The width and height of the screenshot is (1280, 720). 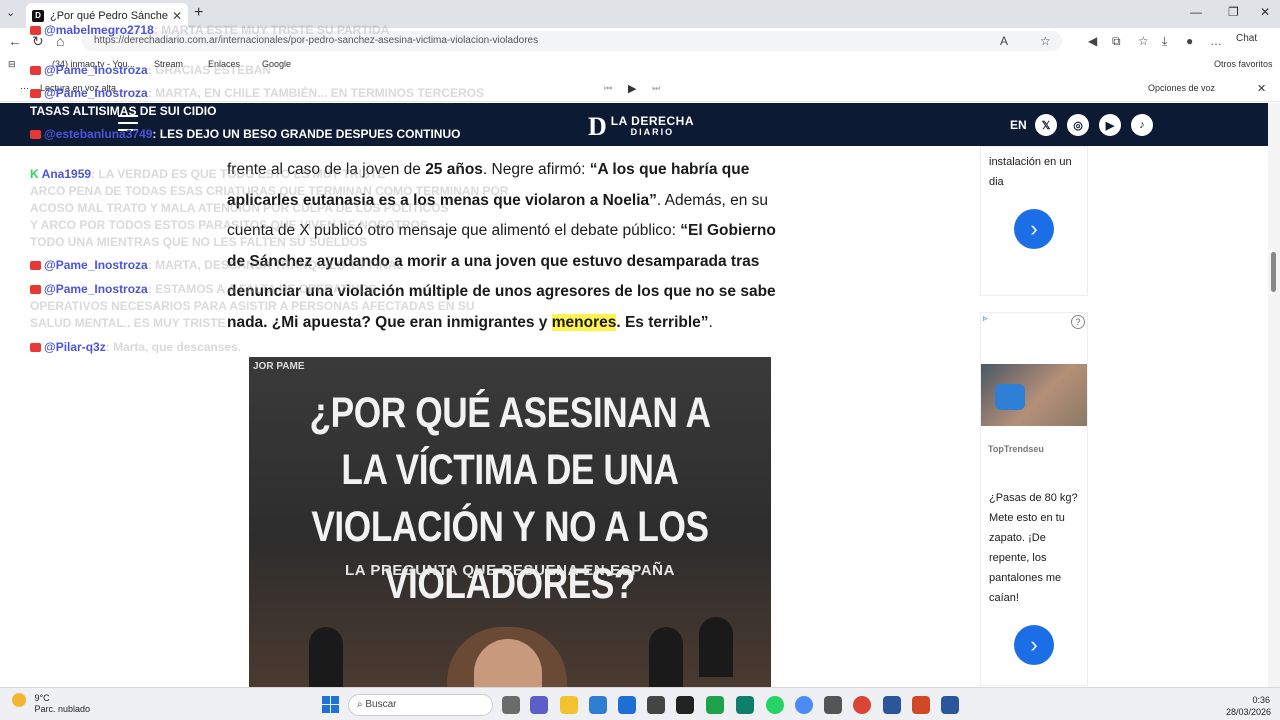 I want to click on weather-desc: Parc. nublado, so click(x=62, y=709).